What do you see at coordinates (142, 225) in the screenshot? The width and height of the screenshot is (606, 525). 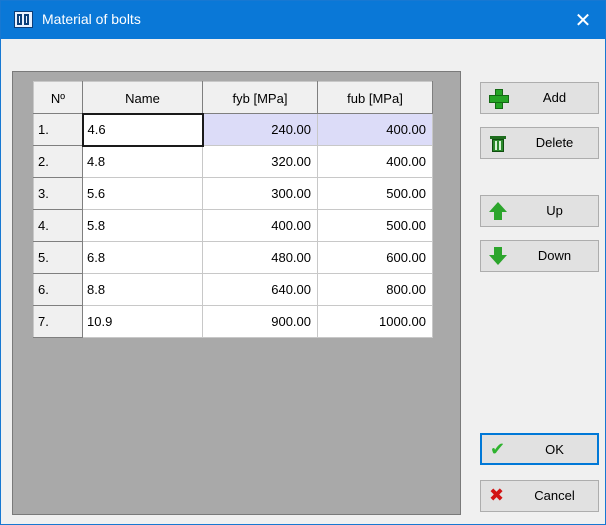 I see `name-cell: 5.8` at bounding box center [142, 225].